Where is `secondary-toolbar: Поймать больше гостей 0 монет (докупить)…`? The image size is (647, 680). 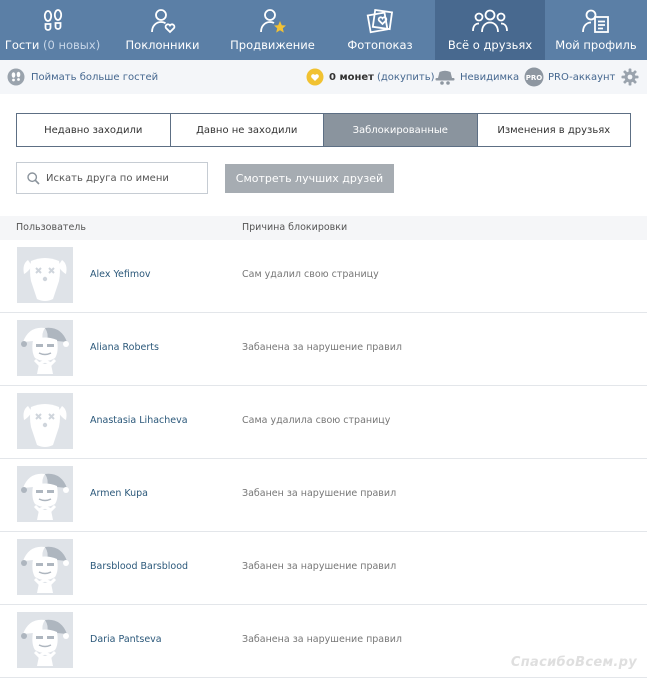
secondary-toolbar: Поймать больше гостей 0 монет (докупить)… is located at coordinates (323, 77).